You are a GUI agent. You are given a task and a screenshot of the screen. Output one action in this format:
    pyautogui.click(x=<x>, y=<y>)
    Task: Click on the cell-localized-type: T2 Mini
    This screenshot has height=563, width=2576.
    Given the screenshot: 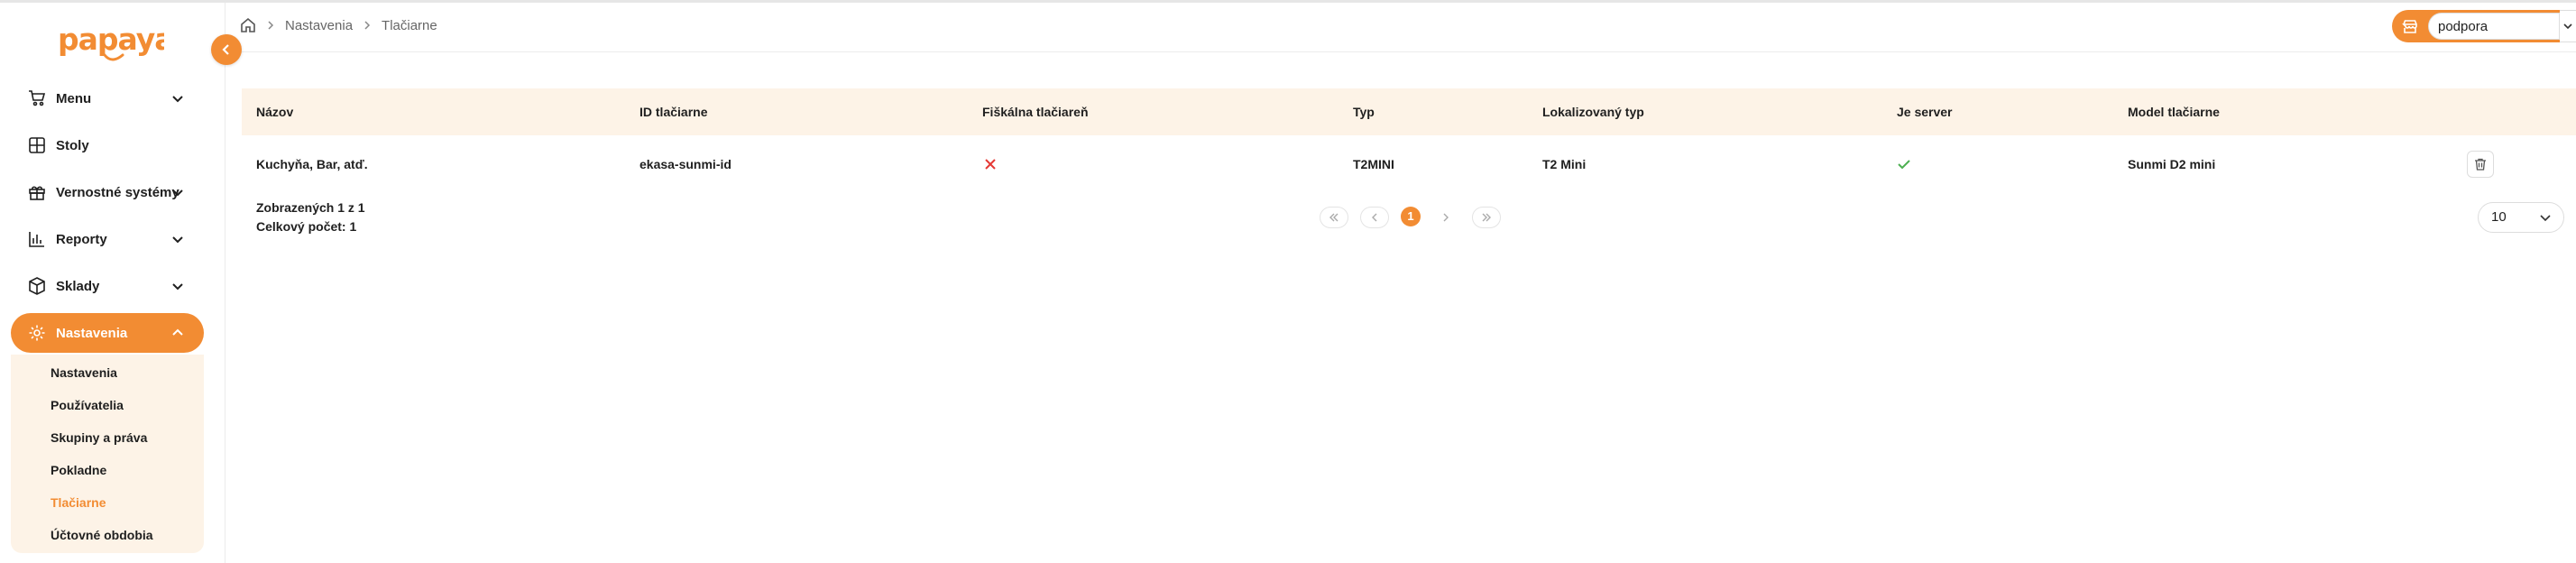 What is the action you would take?
    pyautogui.click(x=1564, y=164)
    